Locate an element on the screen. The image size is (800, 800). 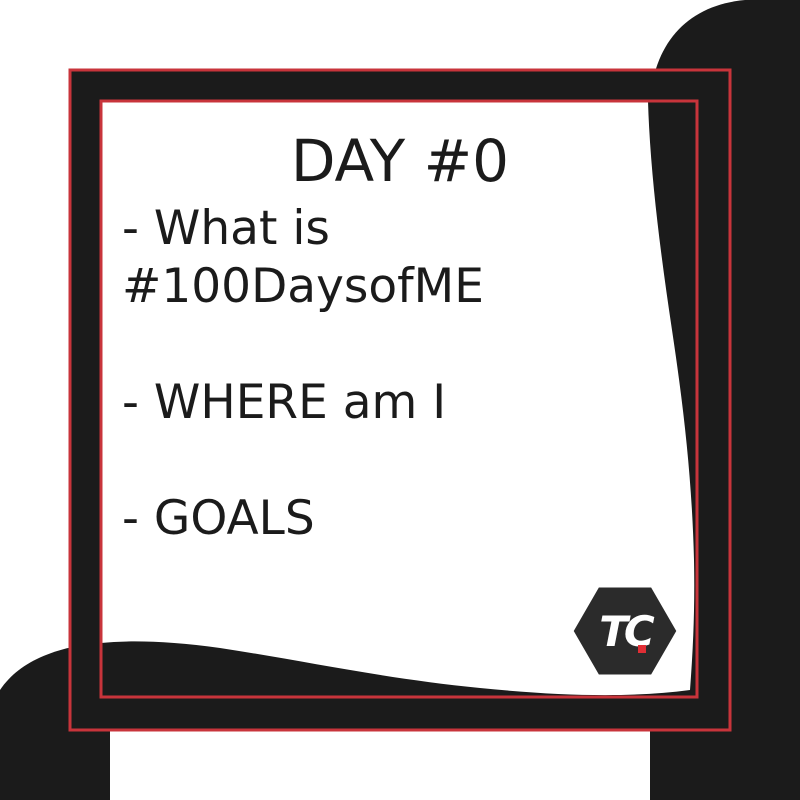
tc-hexagon-logo-icon: TC is located at coordinates (625, 631).